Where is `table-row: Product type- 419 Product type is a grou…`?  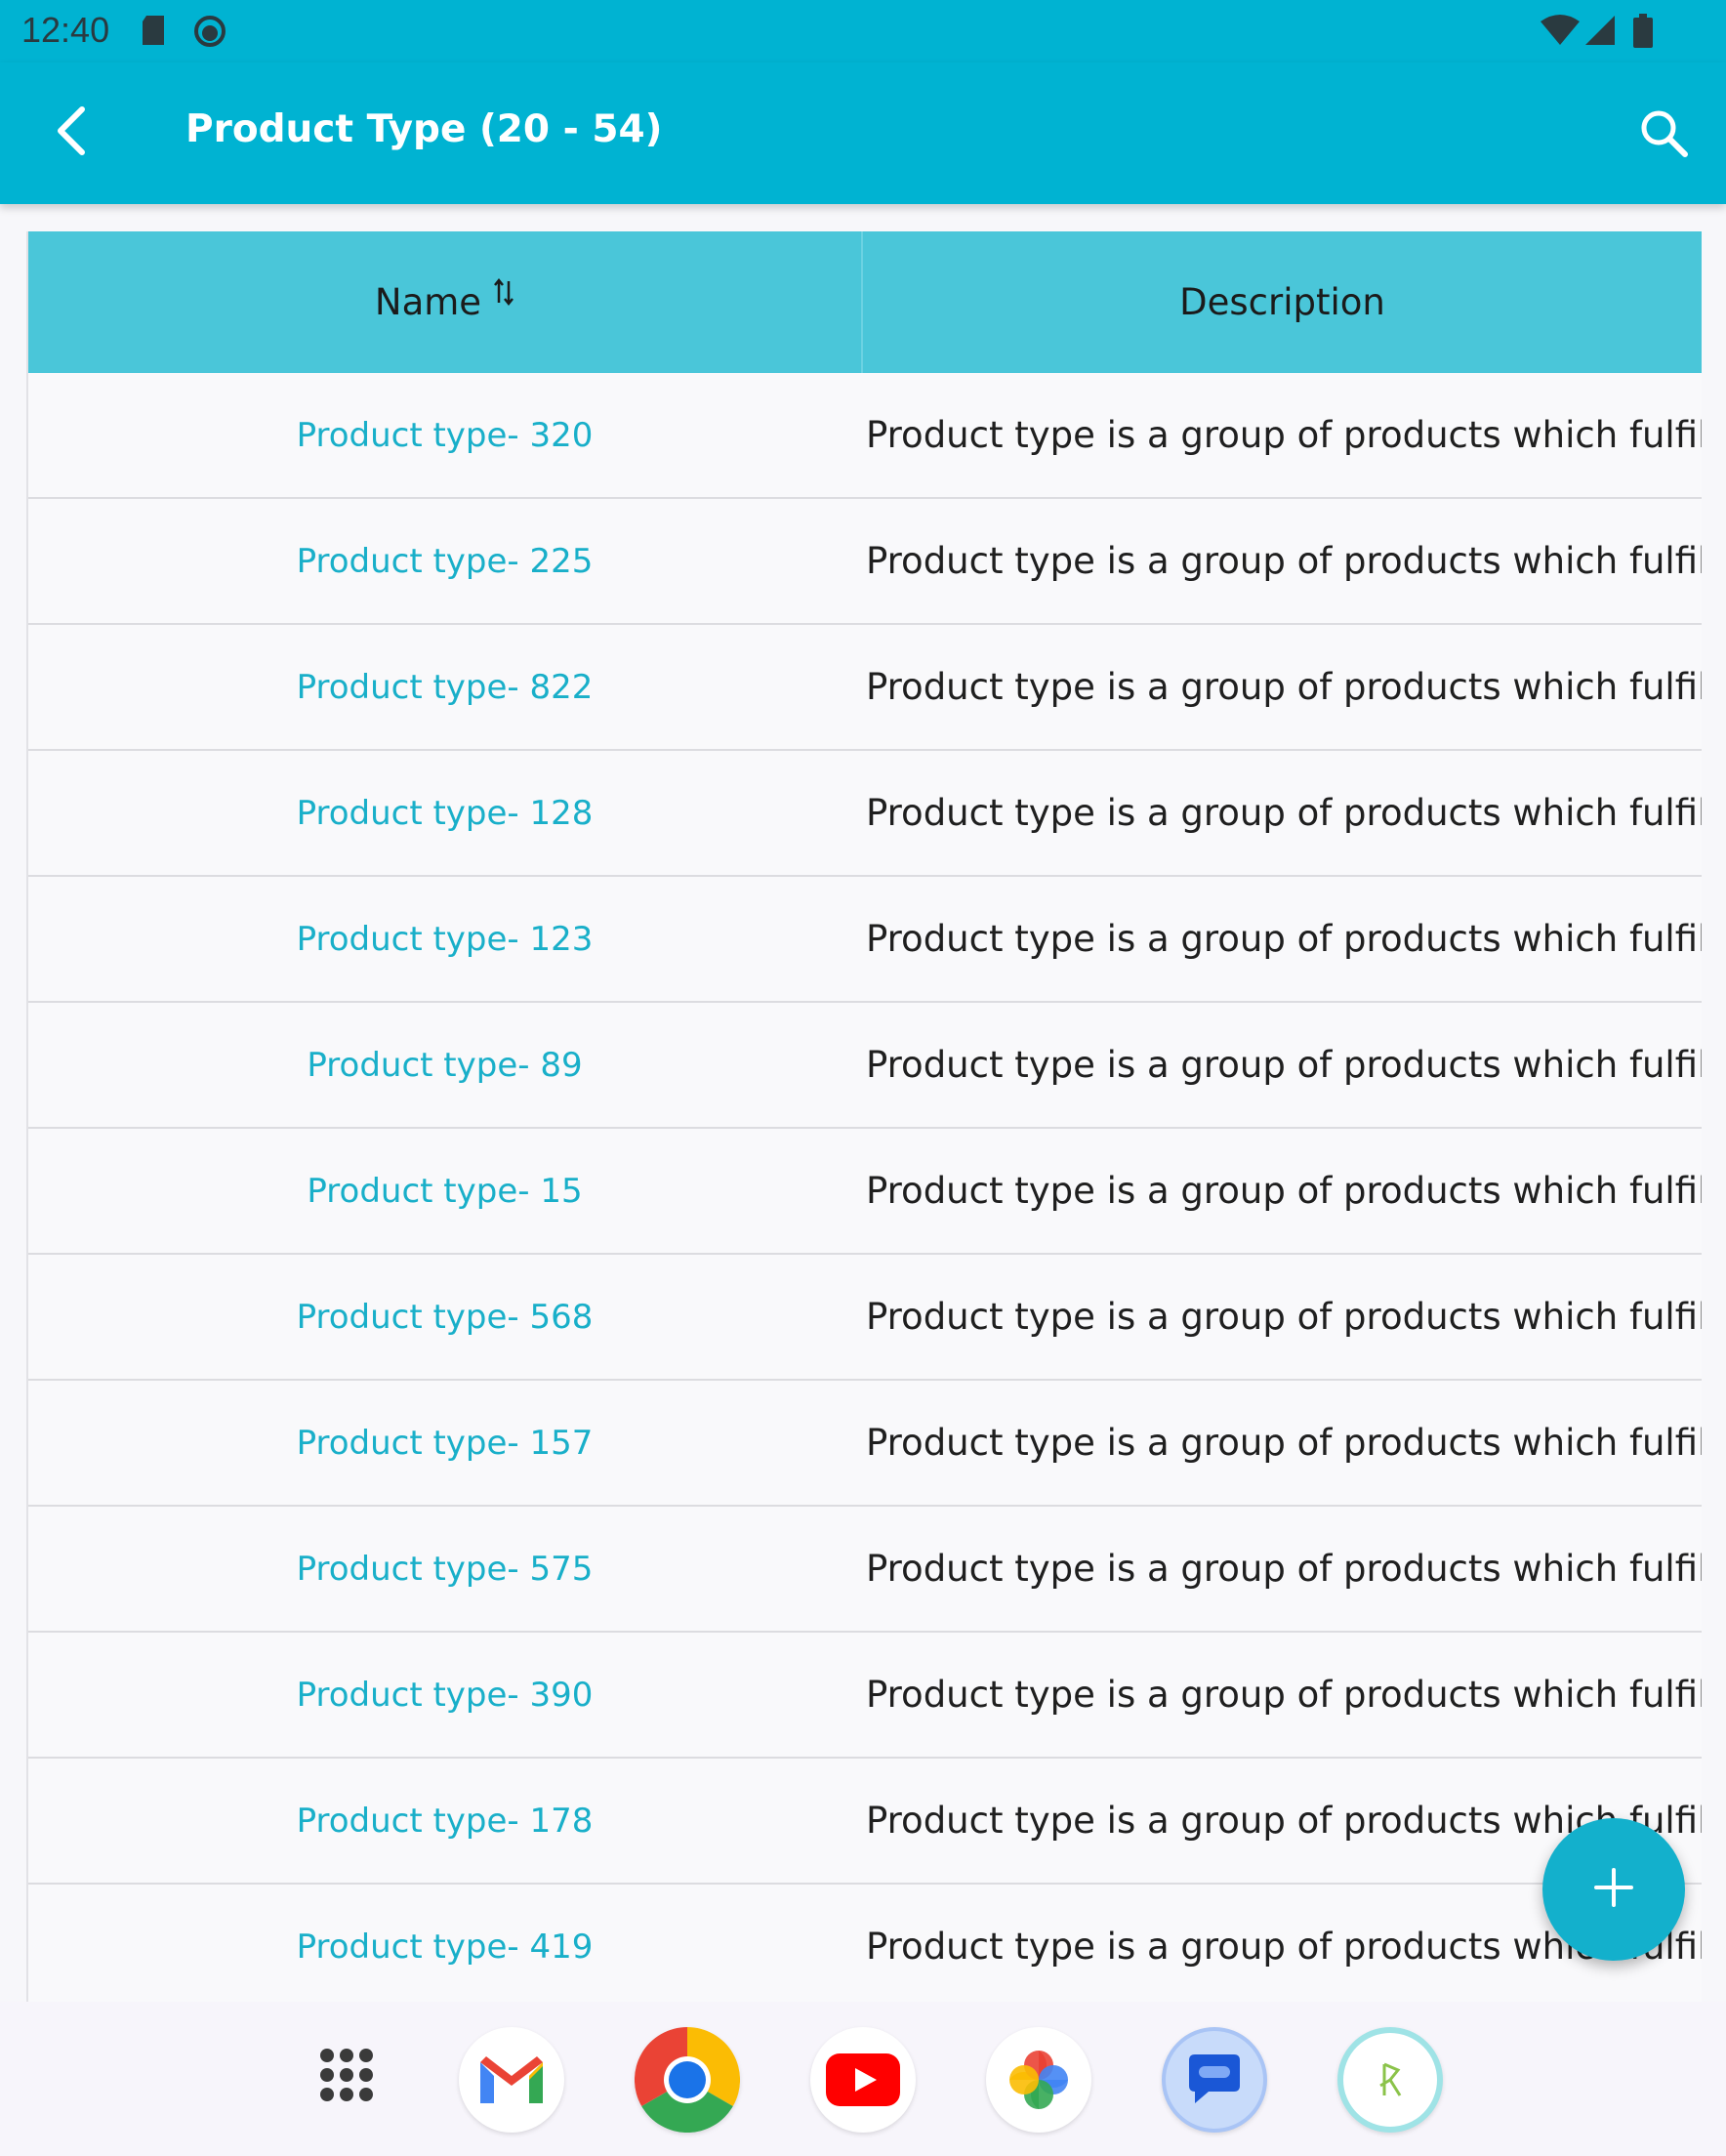
table-row: Product type- 419 Product type is a grou… is located at coordinates (865, 1944).